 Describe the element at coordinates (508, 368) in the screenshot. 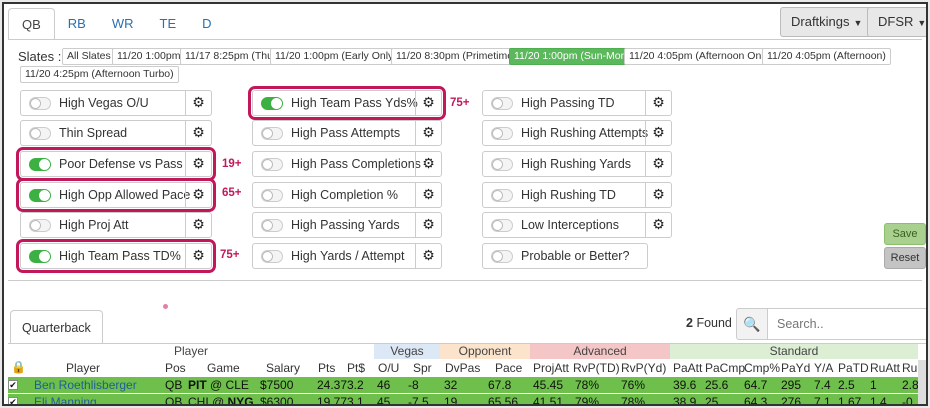

I see `column-header-pace: Pace` at that location.